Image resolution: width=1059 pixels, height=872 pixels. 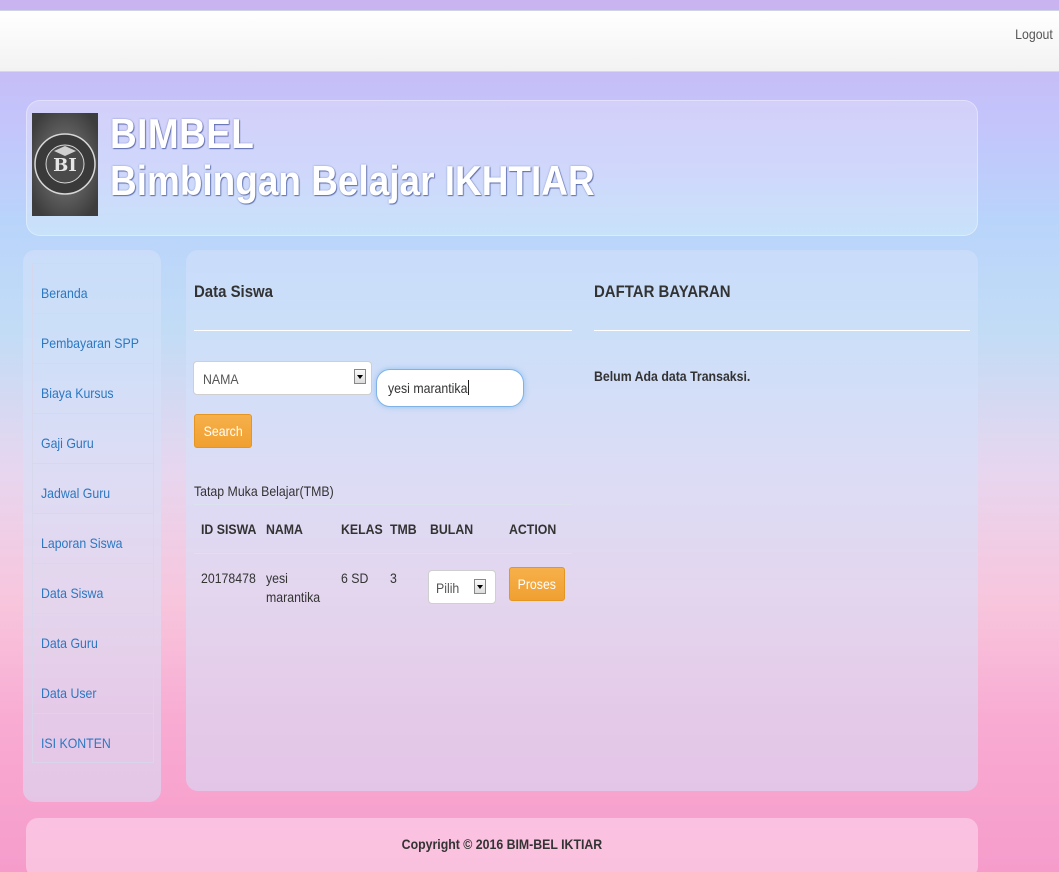 What do you see at coordinates (264, 491) in the screenshot?
I see `table-caption: Tatap Muka Belajar(TMB)` at bounding box center [264, 491].